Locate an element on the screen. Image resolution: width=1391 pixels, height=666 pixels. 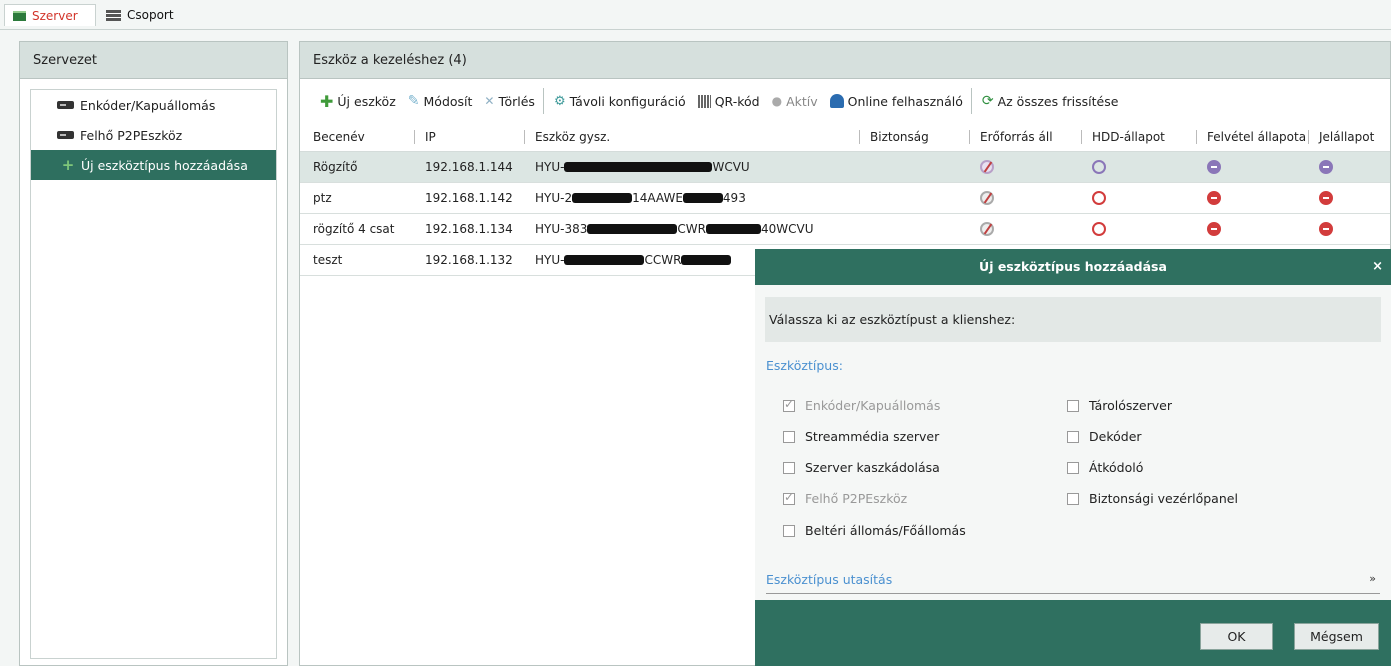
cell-serial: HYU-383 CWR 40WCVU is located at coordinates (689, 229).